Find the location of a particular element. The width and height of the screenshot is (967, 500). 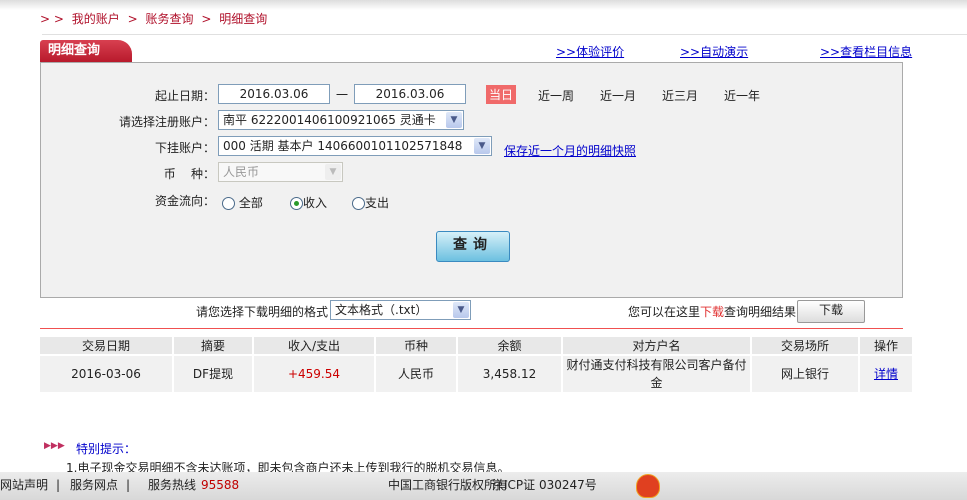

icp-number: 京ICP证 030247号 is located at coordinates (544, 485).